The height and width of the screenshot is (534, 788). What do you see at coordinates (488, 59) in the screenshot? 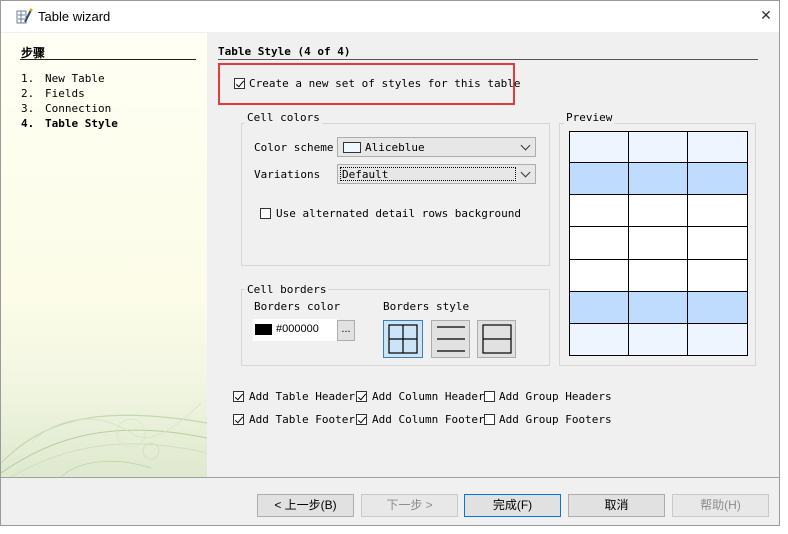
I see `title-divider` at bounding box center [488, 59].